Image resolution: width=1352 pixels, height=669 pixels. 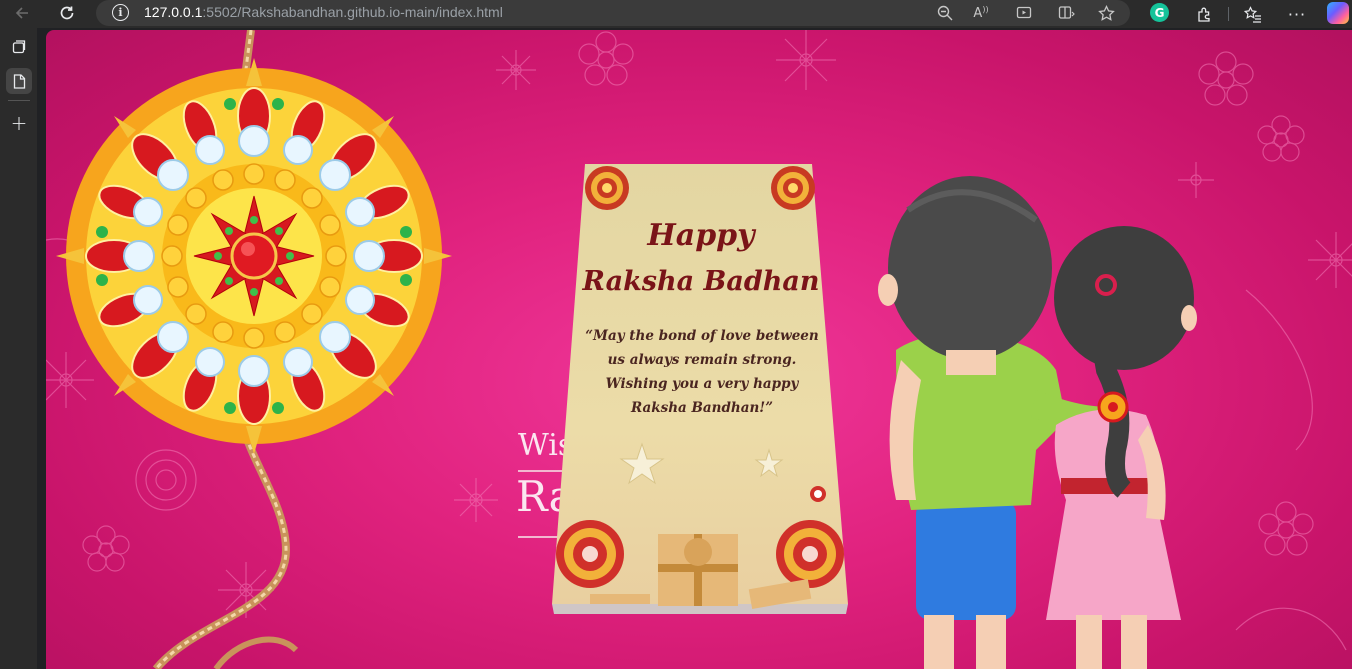 I want to click on card-mandala-top-right, so click(x=793, y=188).